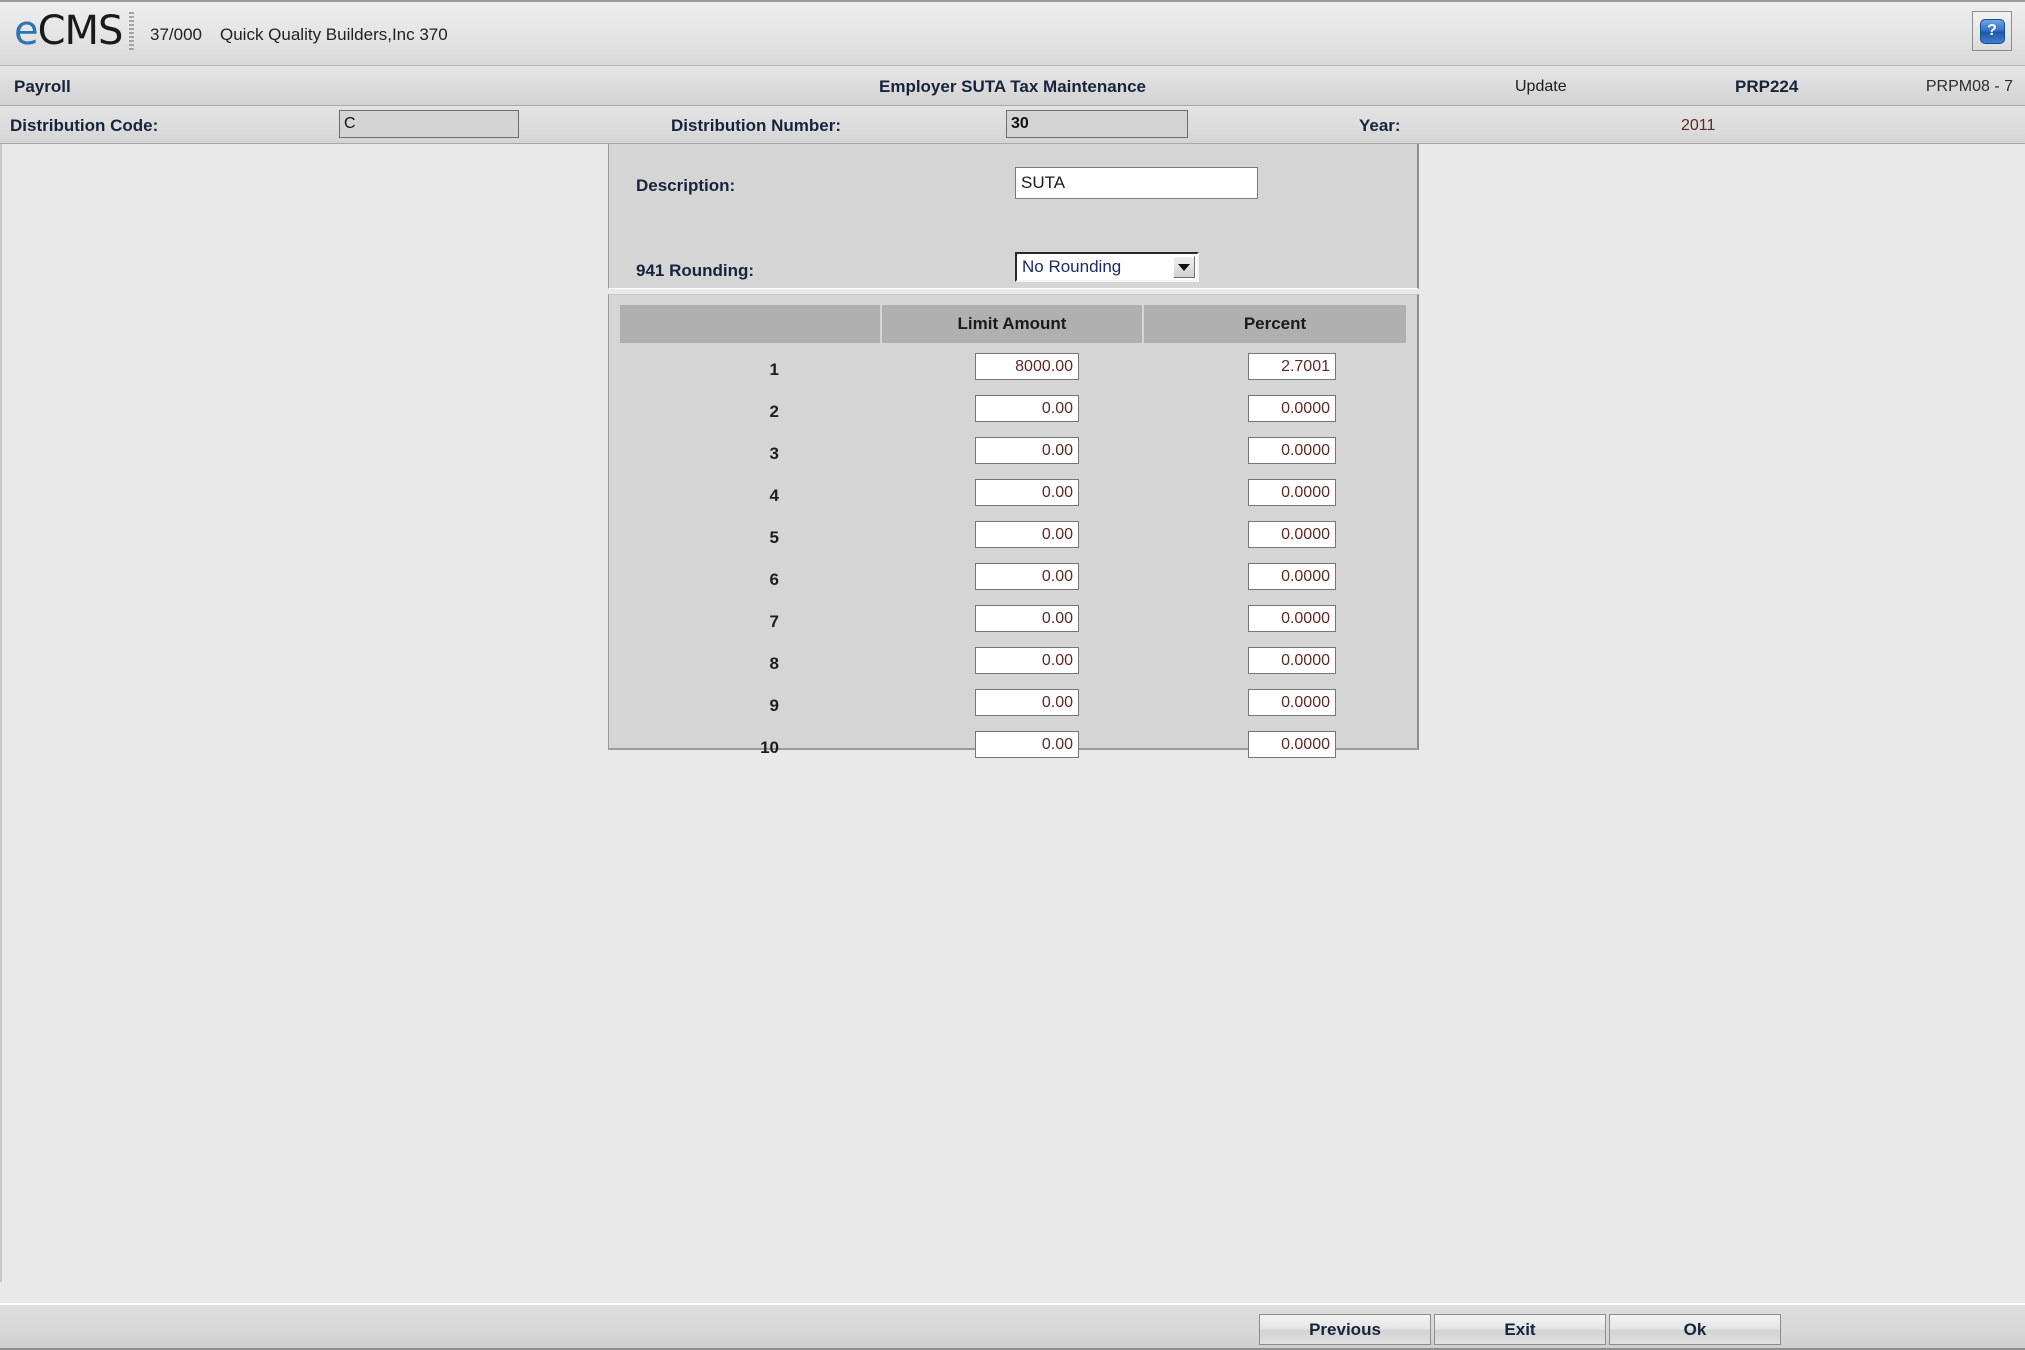  I want to click on footer-bar: Previous Exit Ok, so click(1012, 1326).